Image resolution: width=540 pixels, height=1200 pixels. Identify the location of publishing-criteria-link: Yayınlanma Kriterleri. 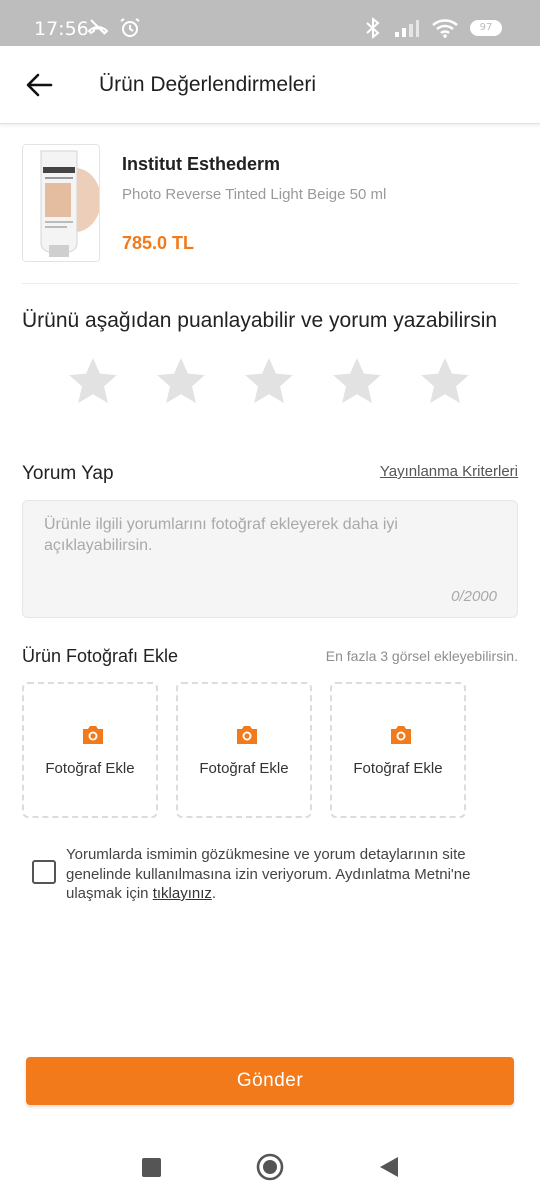
(449, 471).